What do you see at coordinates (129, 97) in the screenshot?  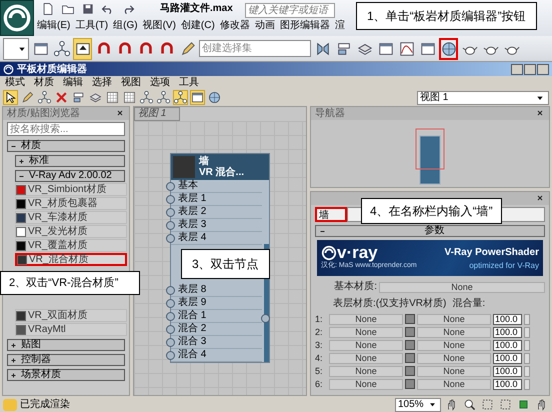 I see `grid-icon` at bounding box center [129, 97].